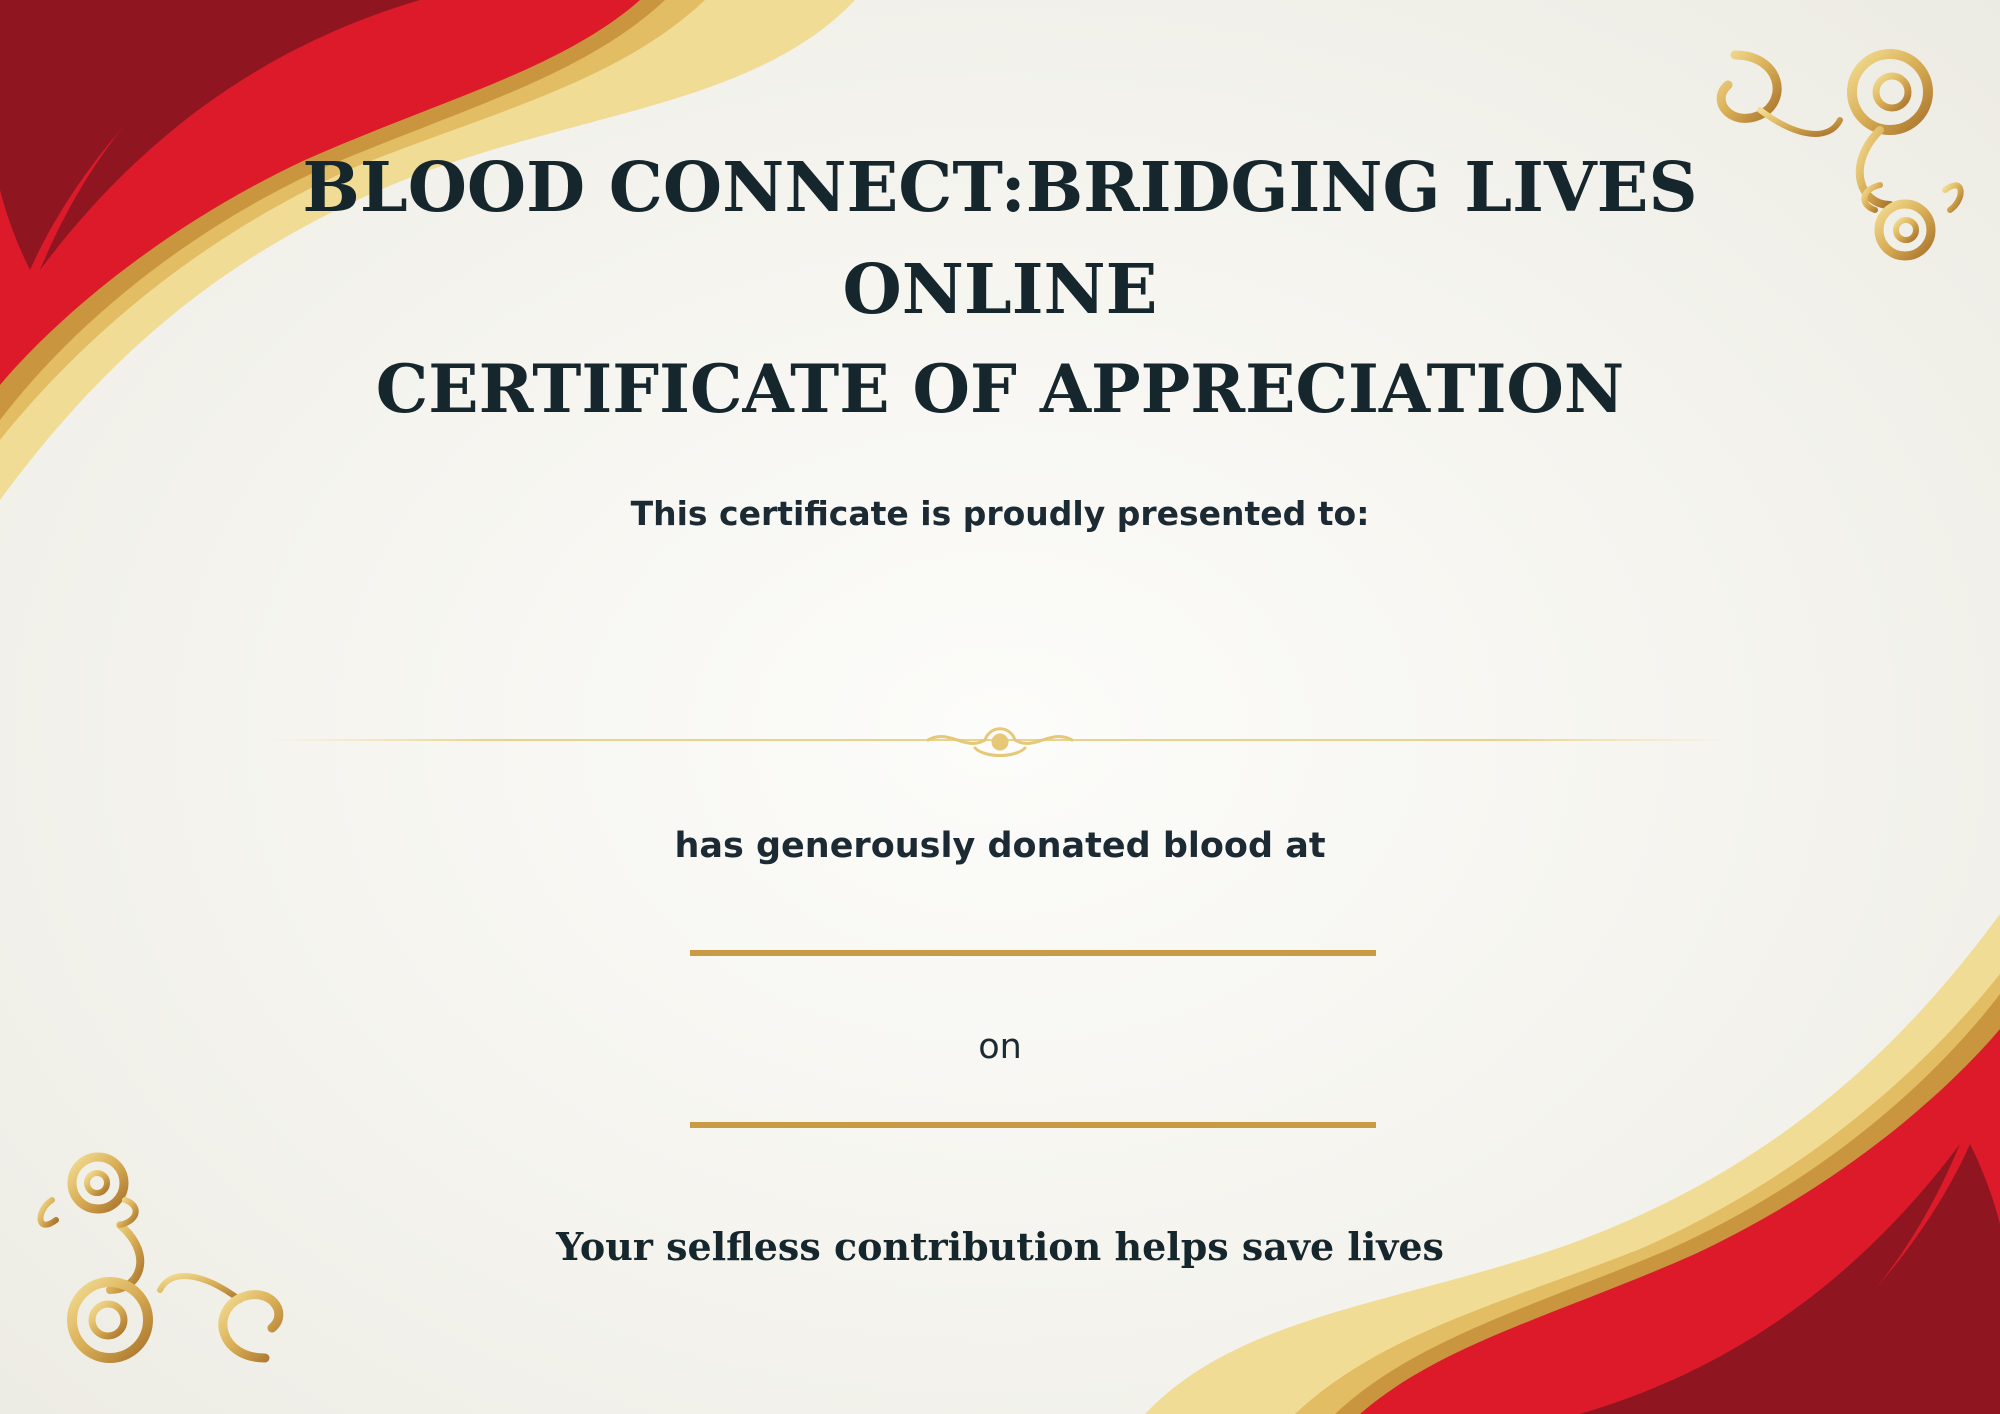  Describe the element at coordinates (1033, 1125) in the screenshot. I see `date-blank-line` at that location.